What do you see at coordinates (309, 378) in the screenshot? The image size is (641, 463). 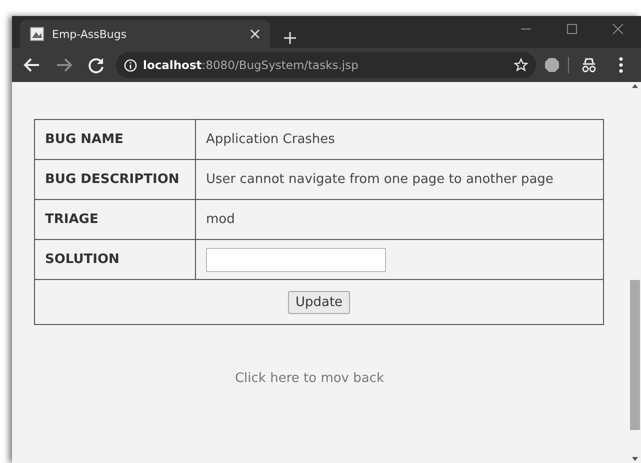 I see `back-link: Click here to mov back` at bounding box center [309, 378].